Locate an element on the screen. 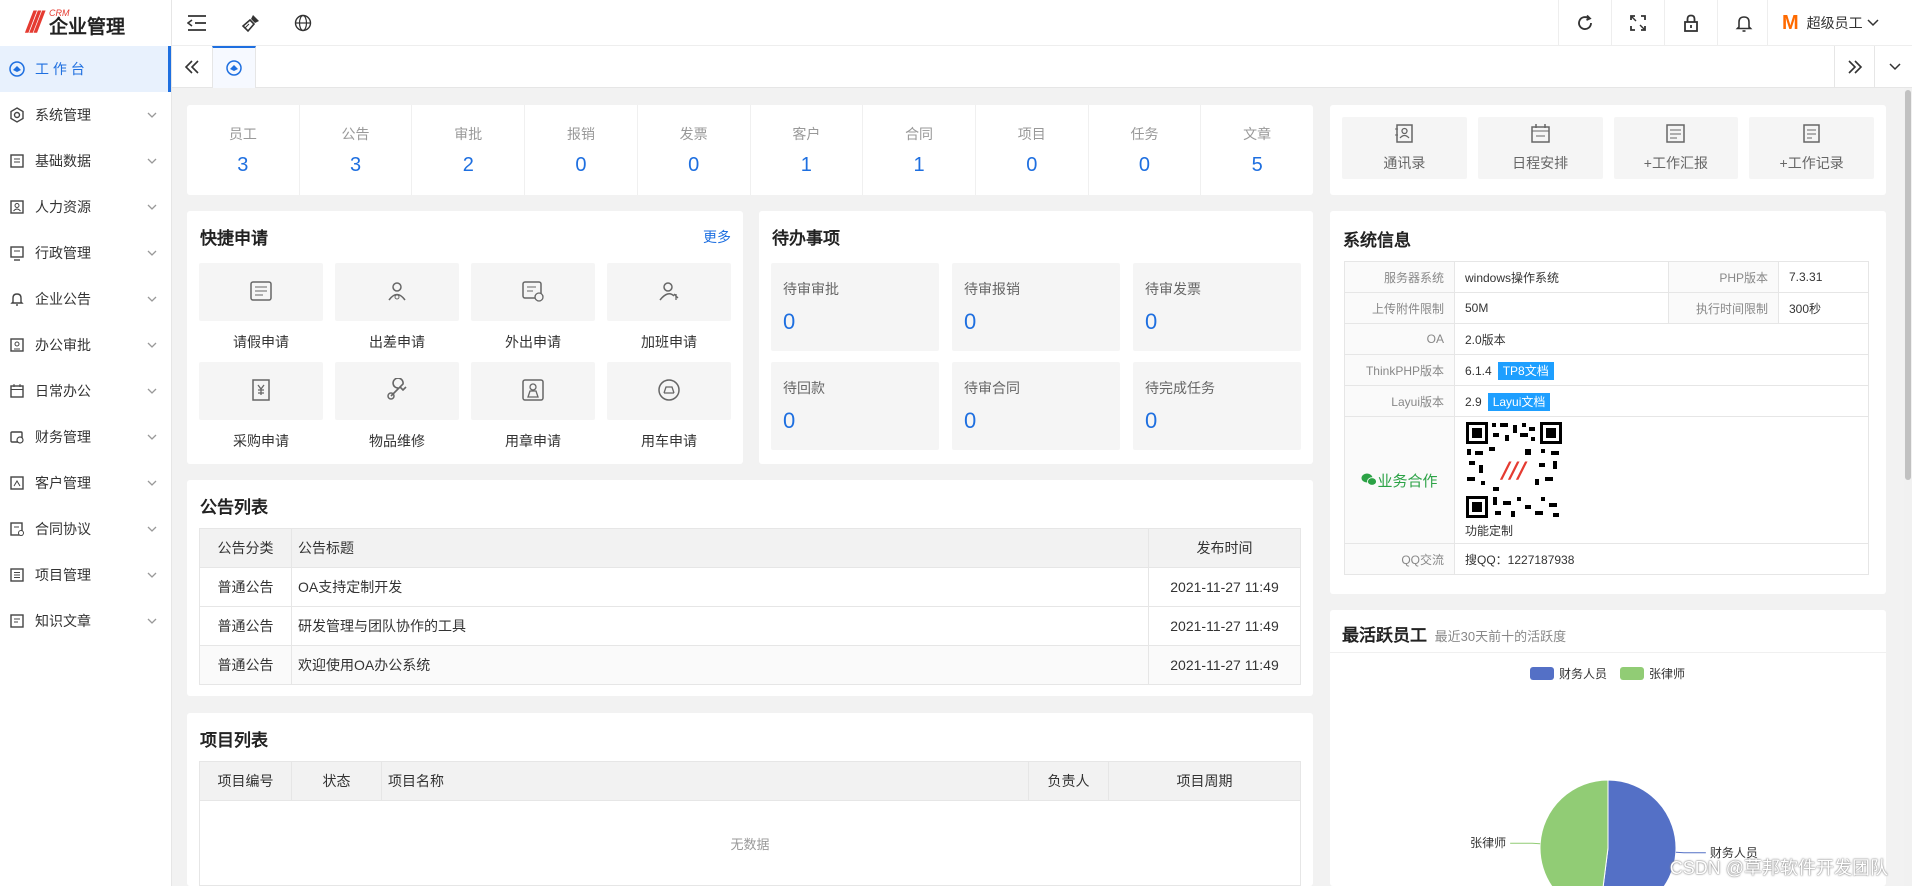  project-icon is located at coordinates (17, 575).